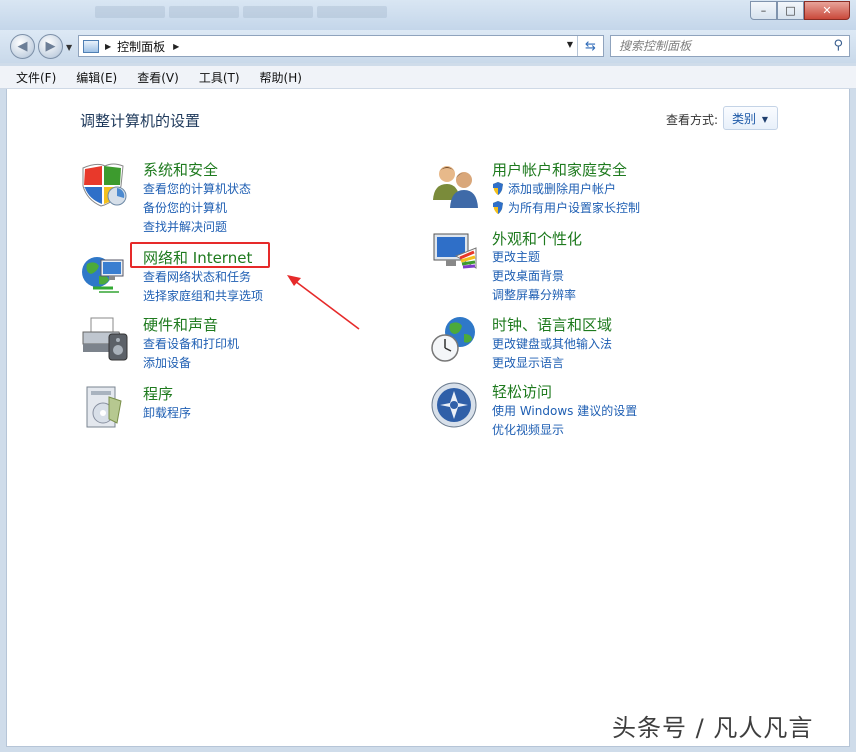 This screenshot has width=856, height=752. What do you see at coordinates (323, 302) in the screenshot?
I see `annotation-arrow-icon` at bounding box center [323, 302].